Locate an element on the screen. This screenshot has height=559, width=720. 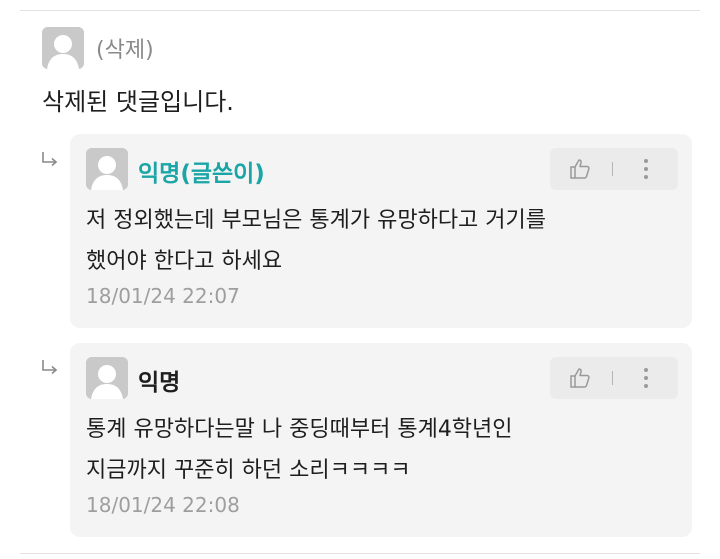
reply-text: 저 정외했는데 부모님은 통계가 유망하다고 거기를 했어야 한다고 하세요 is located at coordinates (381, 241).